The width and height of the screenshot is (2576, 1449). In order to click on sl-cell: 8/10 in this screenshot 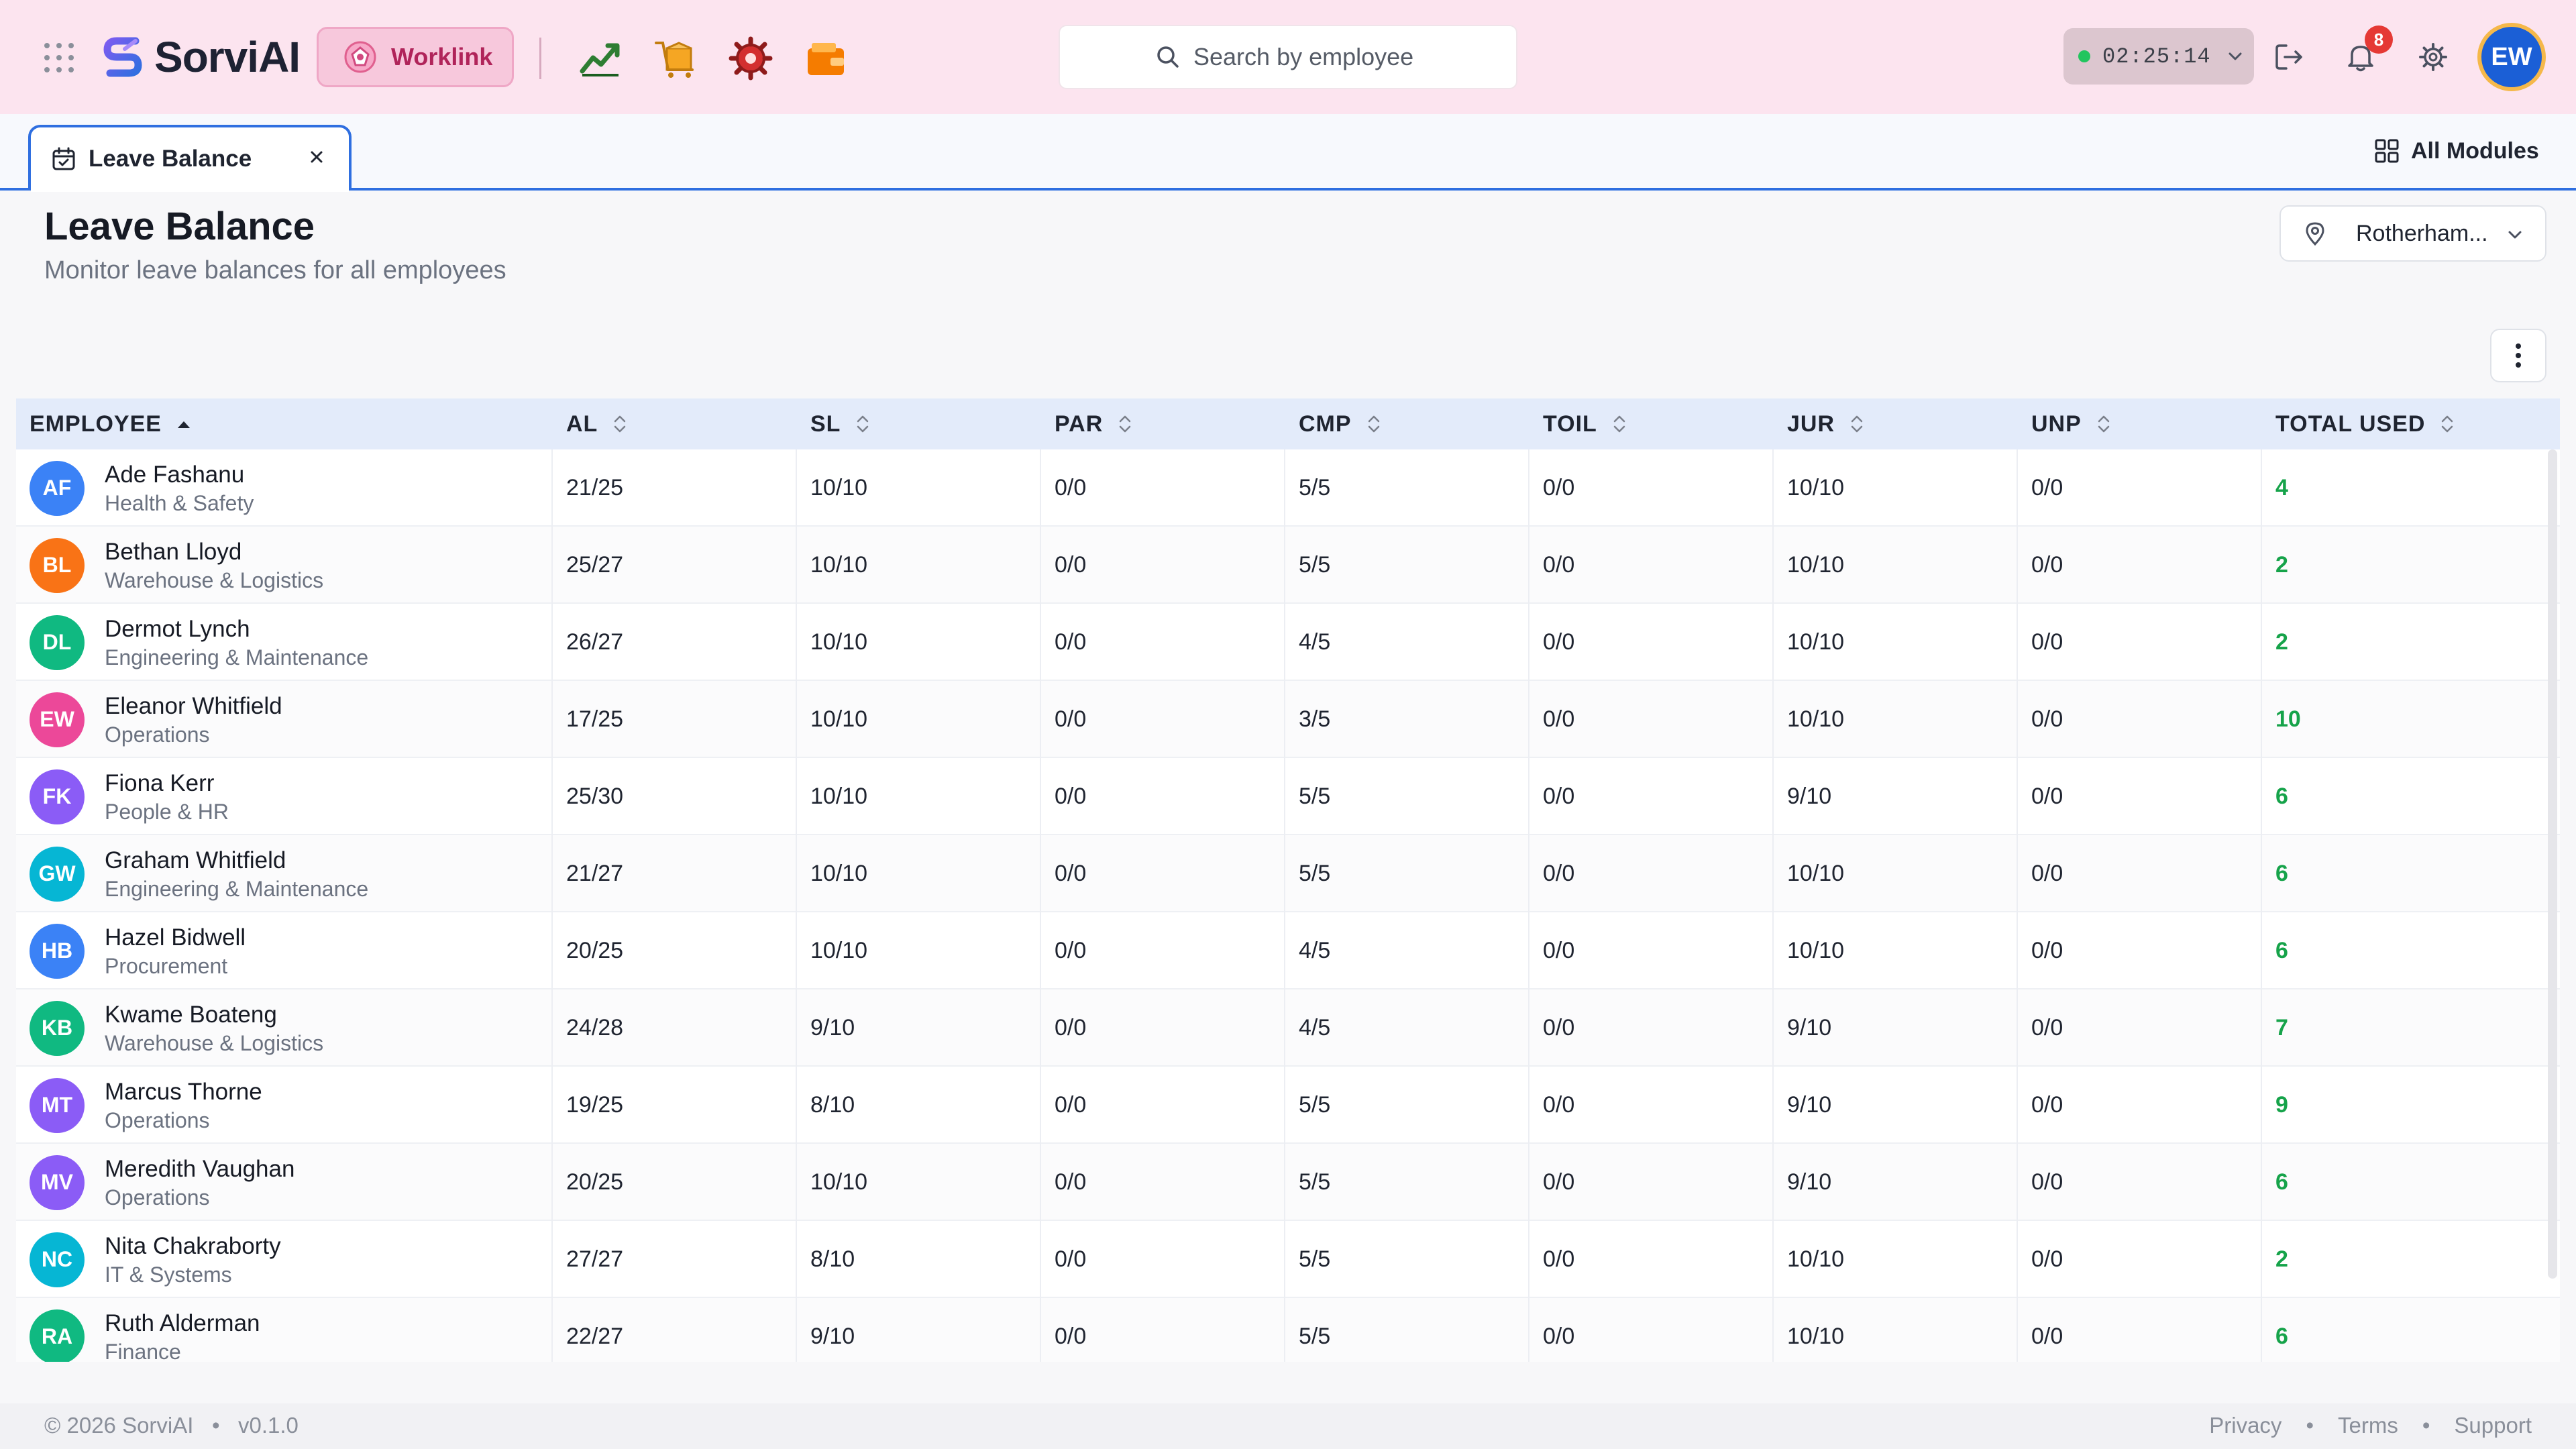, I will do `click(832, 1259)`.